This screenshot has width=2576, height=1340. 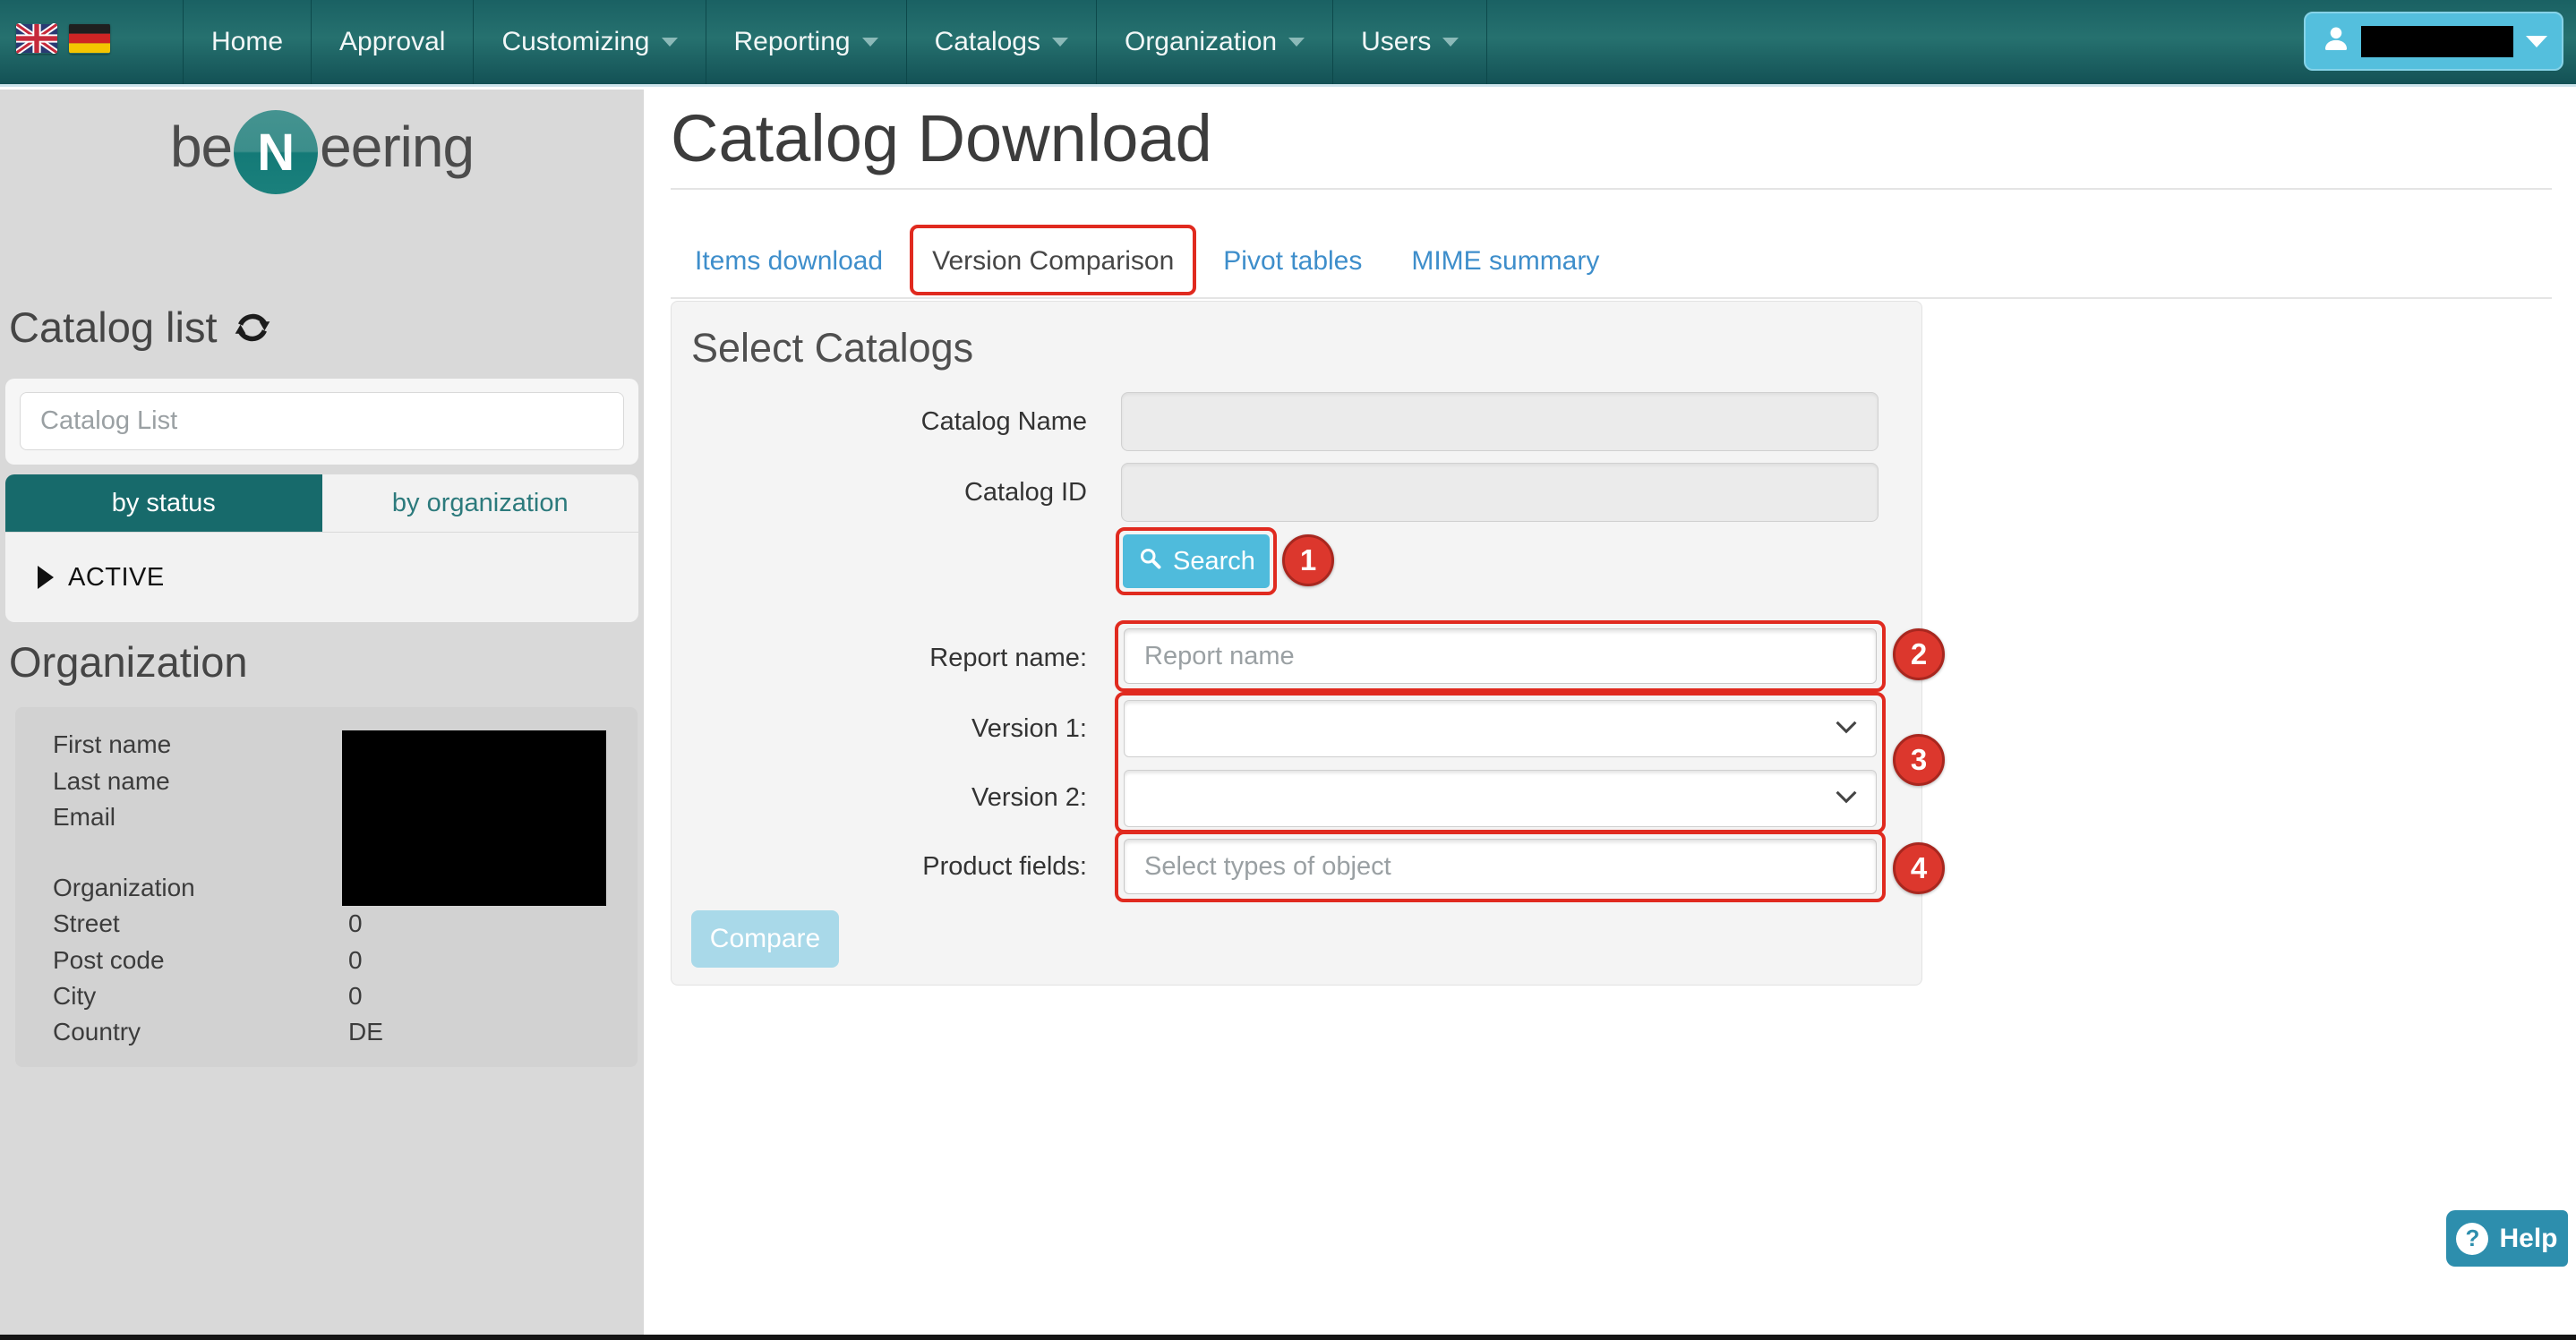 I want to click on catalog-list-filter-tabs: by status by organization, so click(x=321, y=503).